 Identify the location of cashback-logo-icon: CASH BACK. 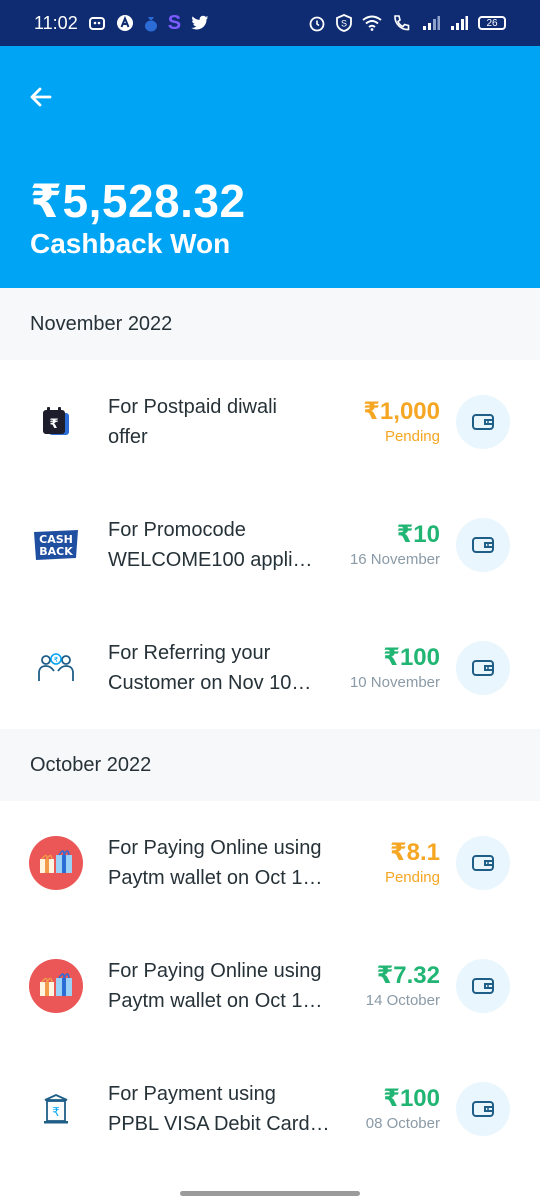
(56, 545).